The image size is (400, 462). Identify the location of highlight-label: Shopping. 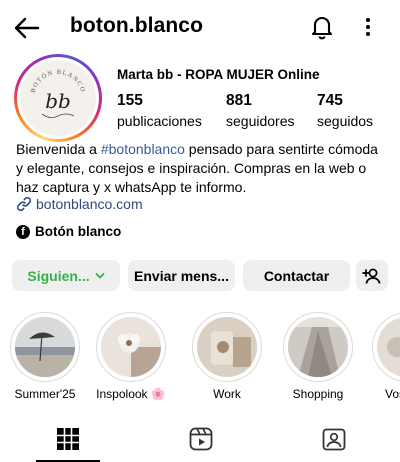
(318, 394).